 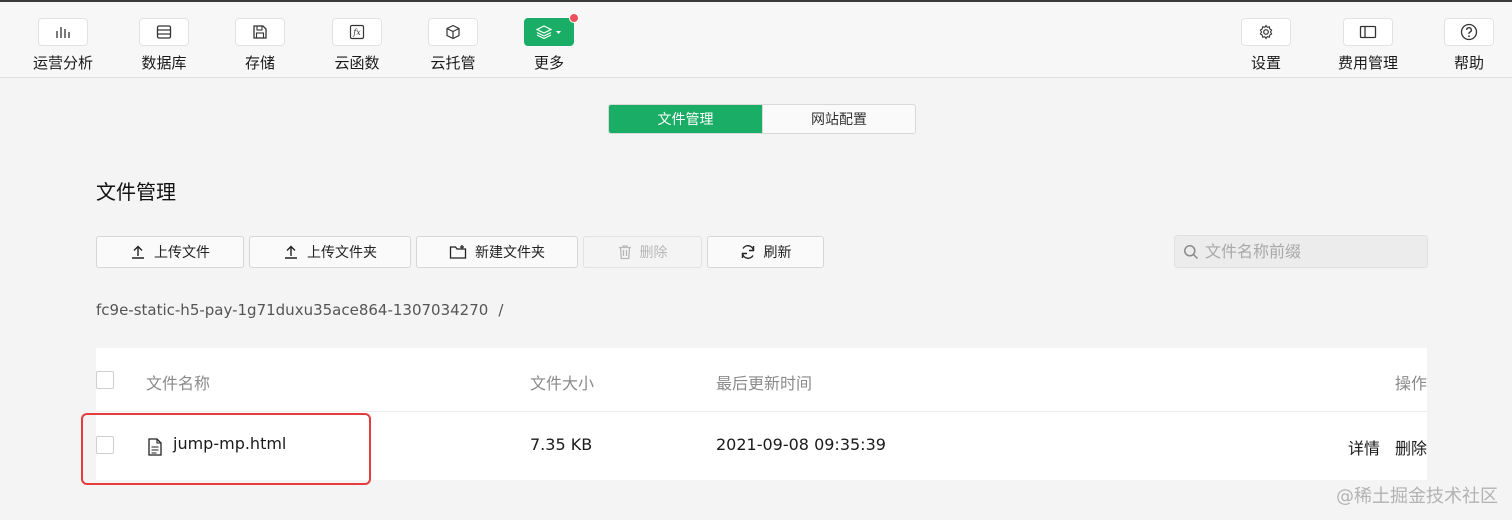 I want to click on tool-more: 更多, so click(x=549, y=43).